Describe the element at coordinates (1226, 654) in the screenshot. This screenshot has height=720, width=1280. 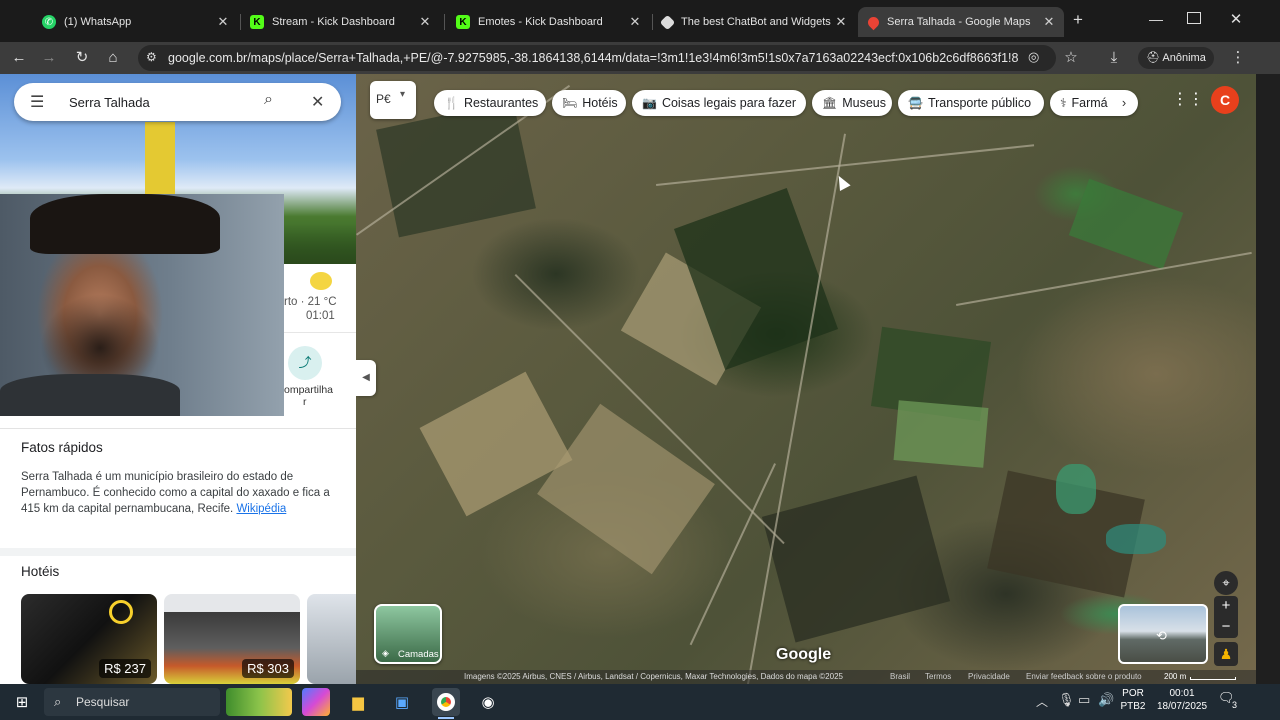
I see `pegman-icon: ♟` at that location.